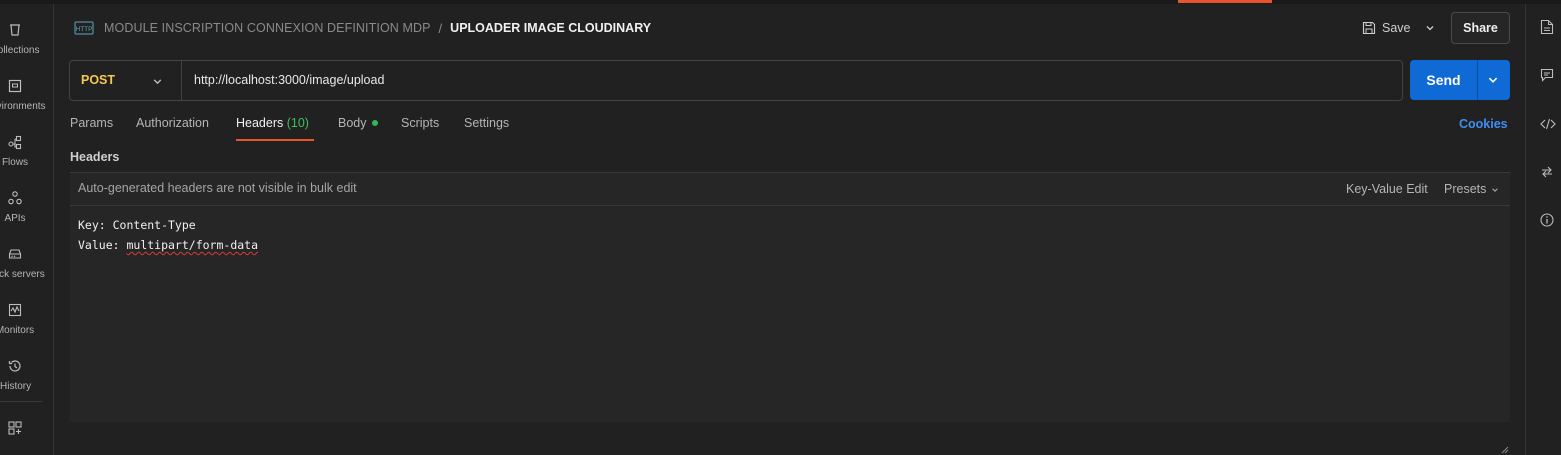 Image resolution: width=1561 pixels, height=455 pixels. Describe the element at coordinates (1387, 189) in the screenshot. I see `key-value-edit-button: Key-Value Edit` at that location.